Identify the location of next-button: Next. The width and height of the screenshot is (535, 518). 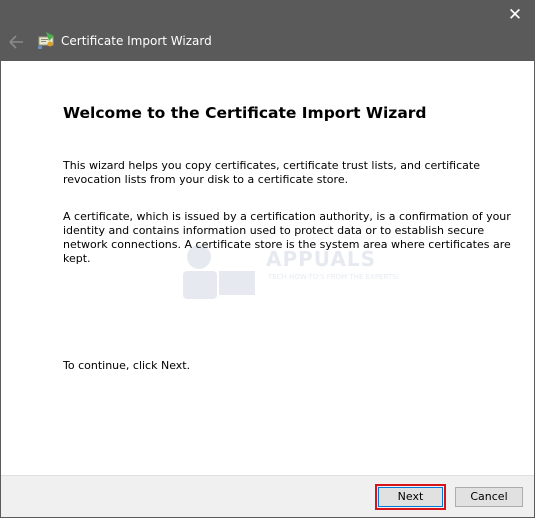
(410, 497).